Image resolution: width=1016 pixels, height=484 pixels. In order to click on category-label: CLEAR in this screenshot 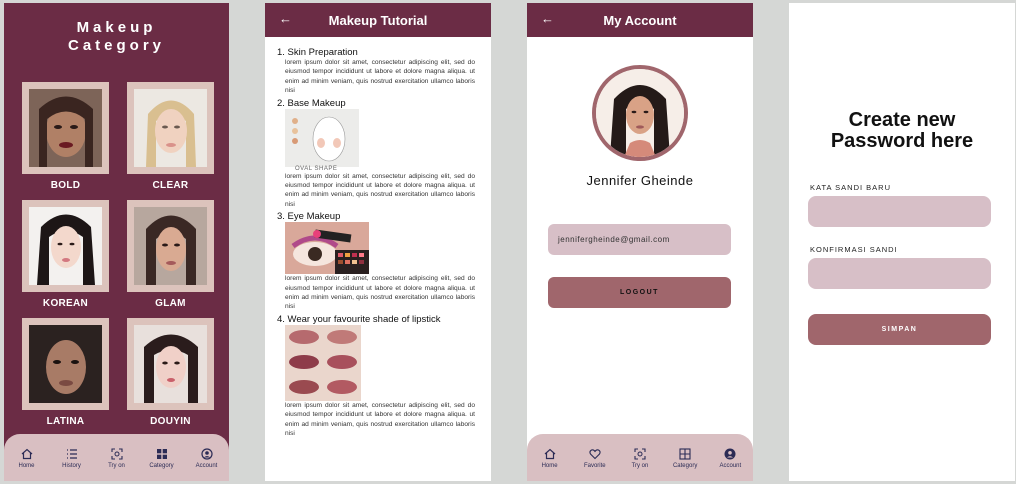, I will do `click(170, 185)`.